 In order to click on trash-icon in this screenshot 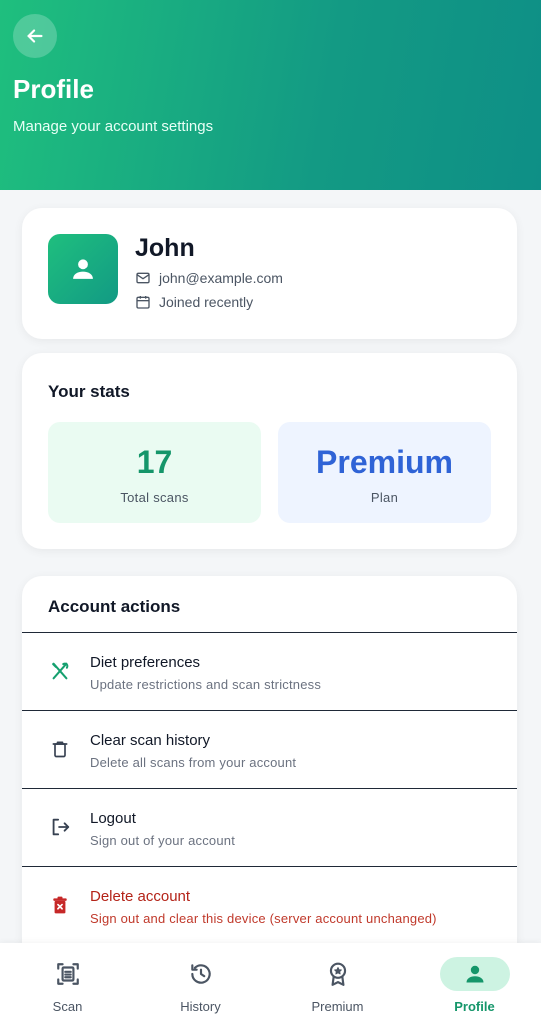, I will do `click(60, 749)`.